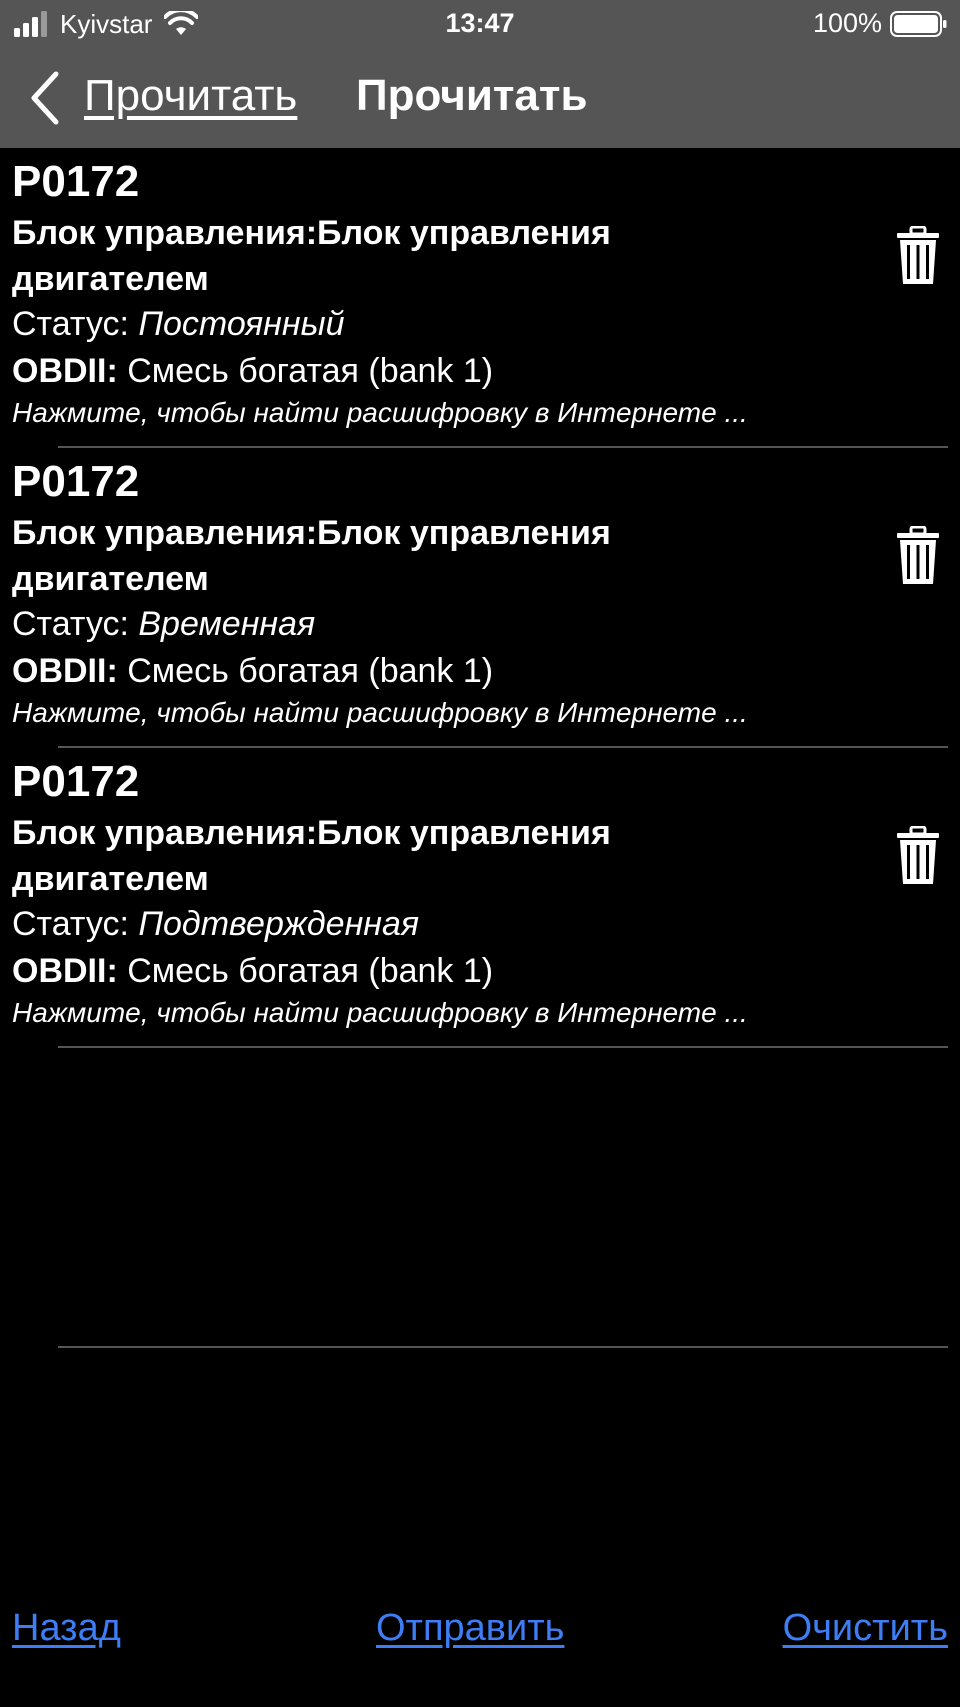  I want to click on status-bar: Kyivstar 13:47 100%, so click(480, 24).